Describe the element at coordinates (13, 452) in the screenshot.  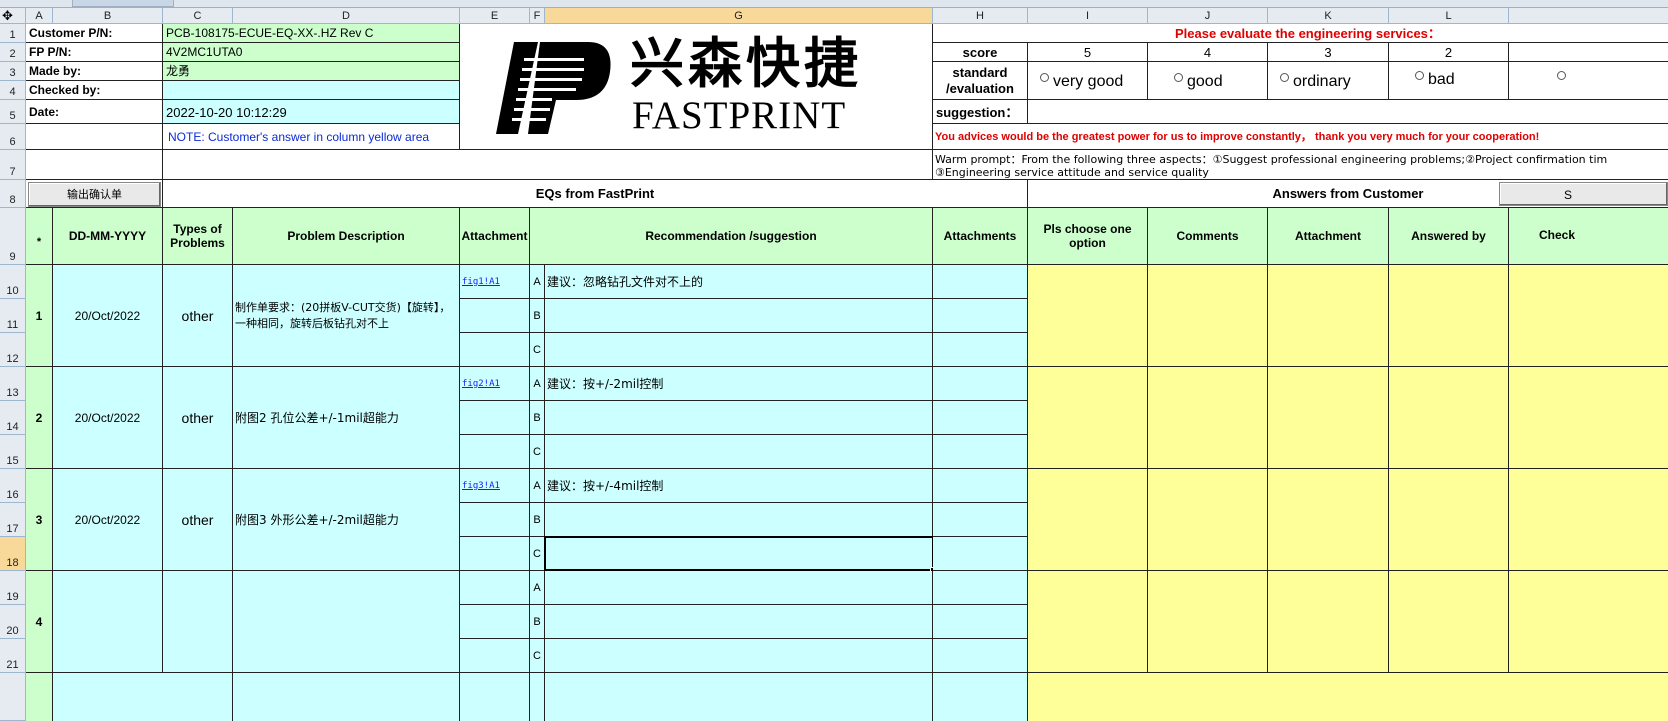
I see `row-header: 15` at that location.